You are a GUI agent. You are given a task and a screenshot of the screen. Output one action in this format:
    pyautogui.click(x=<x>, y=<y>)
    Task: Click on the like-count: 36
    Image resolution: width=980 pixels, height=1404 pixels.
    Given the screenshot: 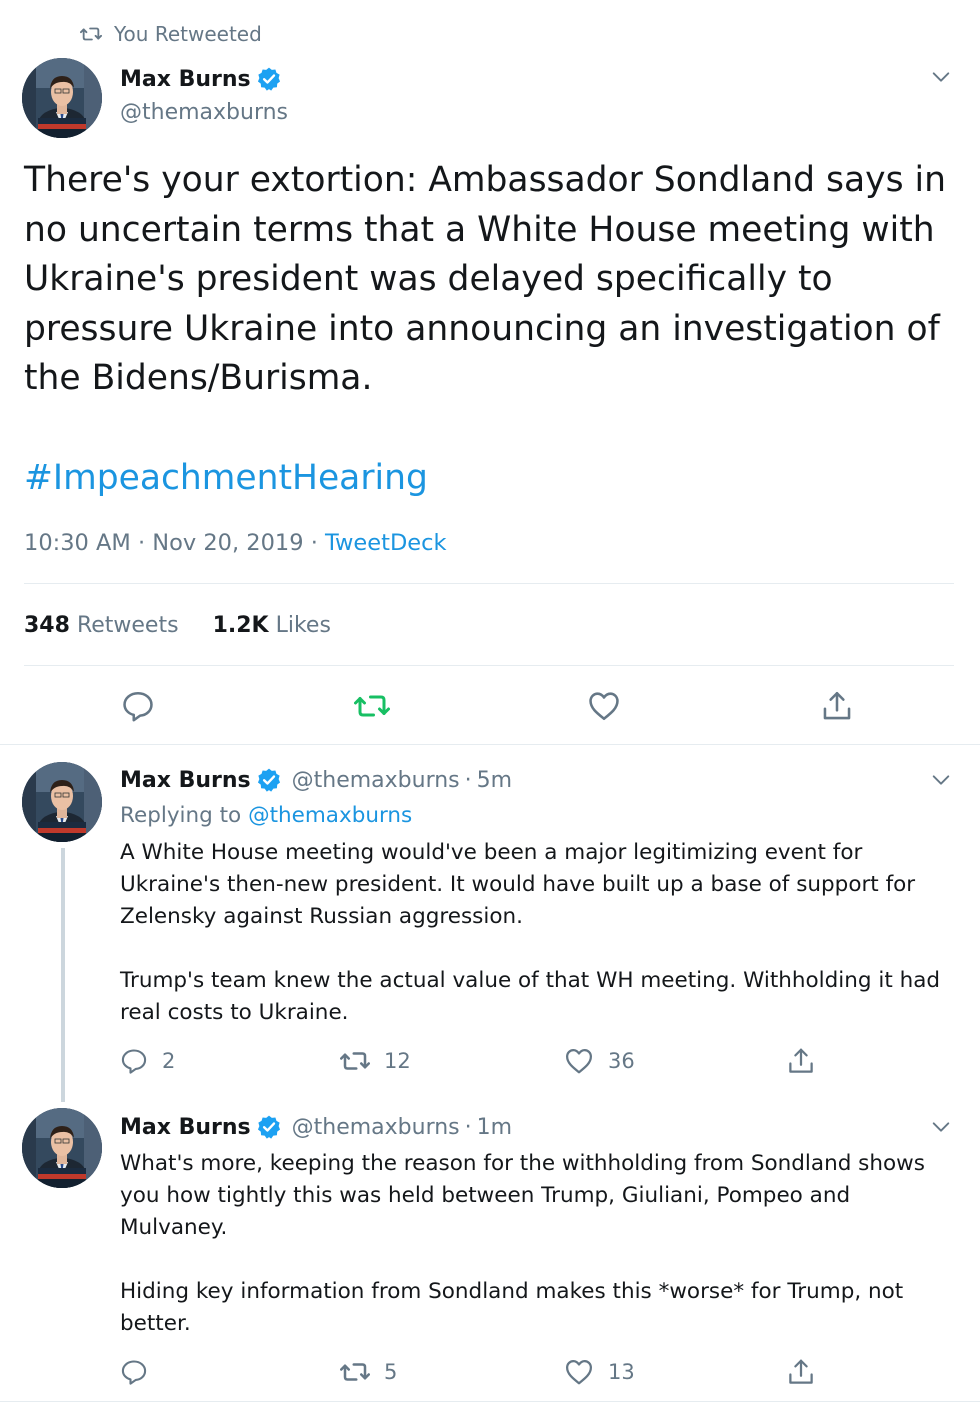 What is the action you would take?
    pyautogui.click(x=621, y=1061)
    